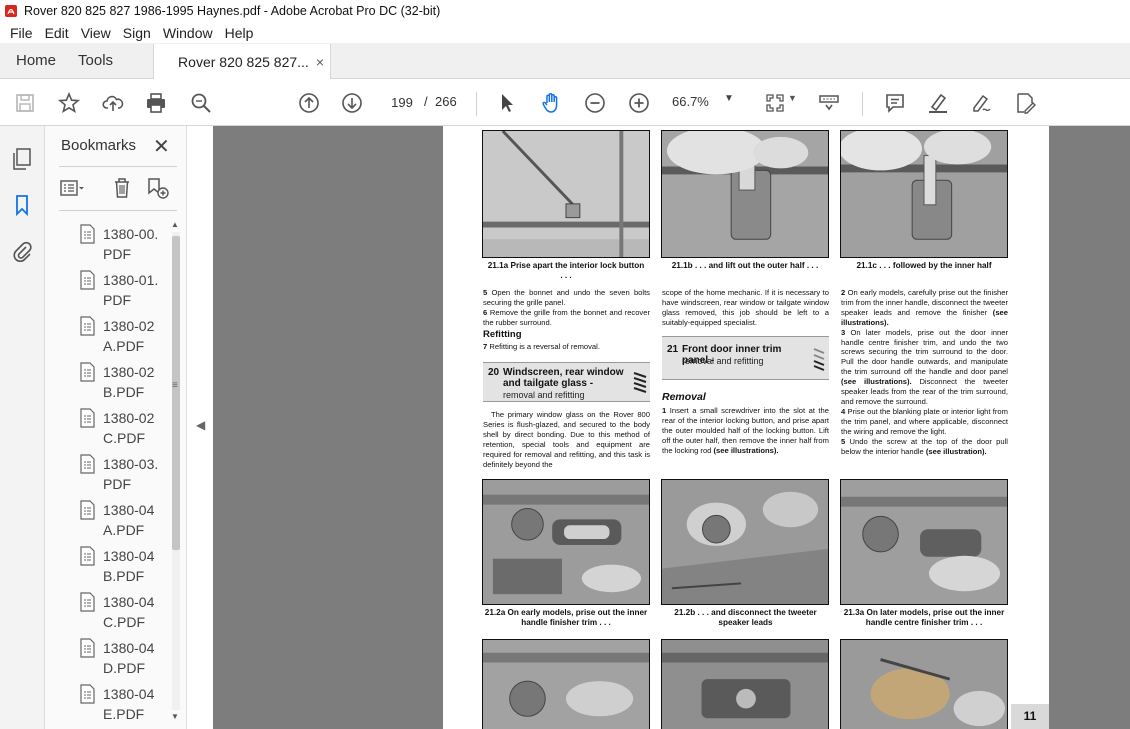  Describe the element at coordinates (129, 382) in the screenshot. I see `bookmark-label: 1380-02B.PDF` at that location.